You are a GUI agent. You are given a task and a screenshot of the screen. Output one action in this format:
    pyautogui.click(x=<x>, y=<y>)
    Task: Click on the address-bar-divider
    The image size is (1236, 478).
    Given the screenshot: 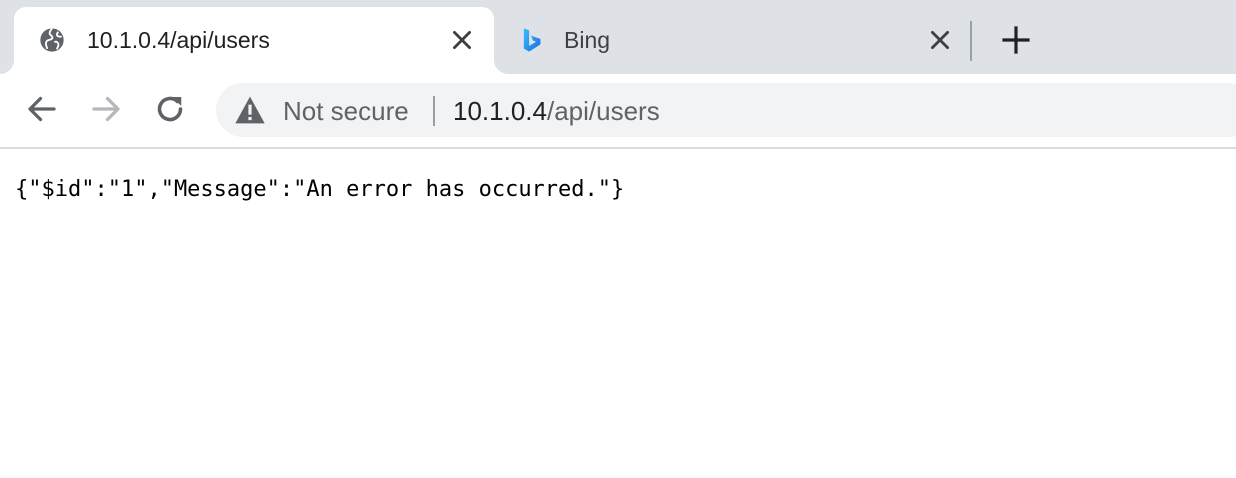 What is the action you would take?
    pyautogui.click(x=434, y=111)
    